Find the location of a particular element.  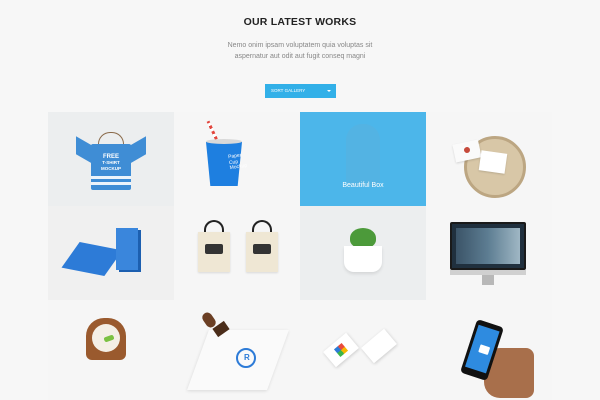

monitor-stand is located at coordinates (488, 280).